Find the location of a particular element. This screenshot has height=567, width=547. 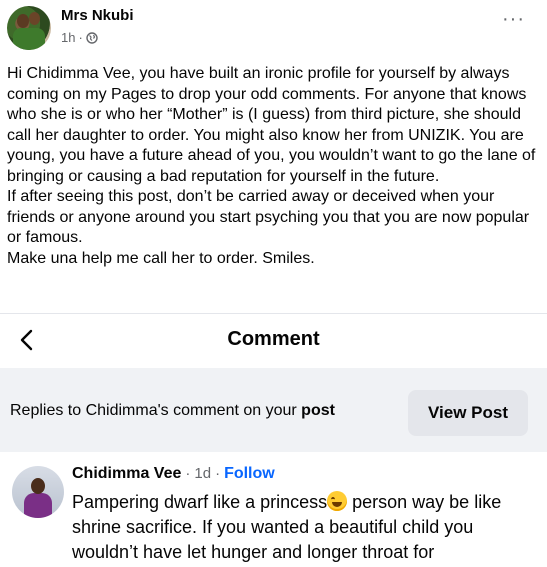

ellipsis-icon: ··· is located at coordinates (513, 19).